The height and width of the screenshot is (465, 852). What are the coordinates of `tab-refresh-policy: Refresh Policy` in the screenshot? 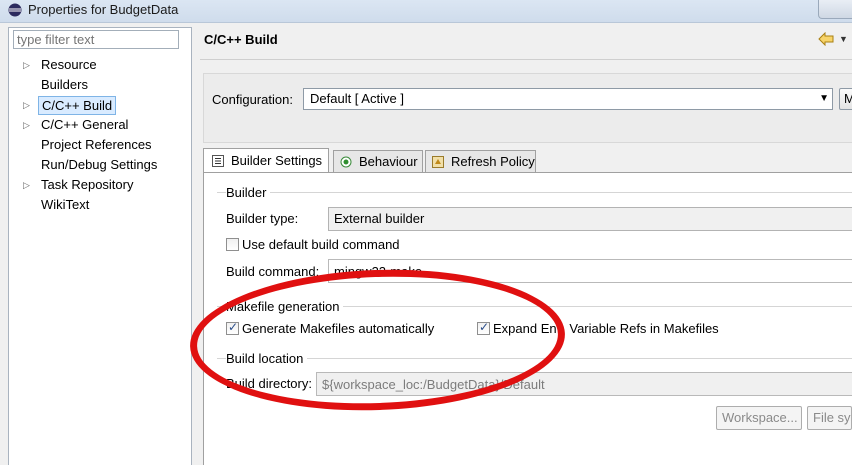 It's located at (480, 161).